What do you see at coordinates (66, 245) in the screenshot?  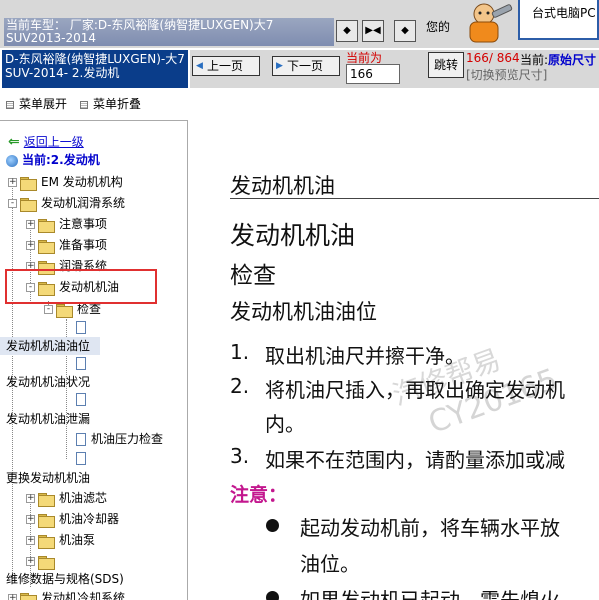 I see `tree-item-preparation: + 准备事项` at bounding box center [66, 245].